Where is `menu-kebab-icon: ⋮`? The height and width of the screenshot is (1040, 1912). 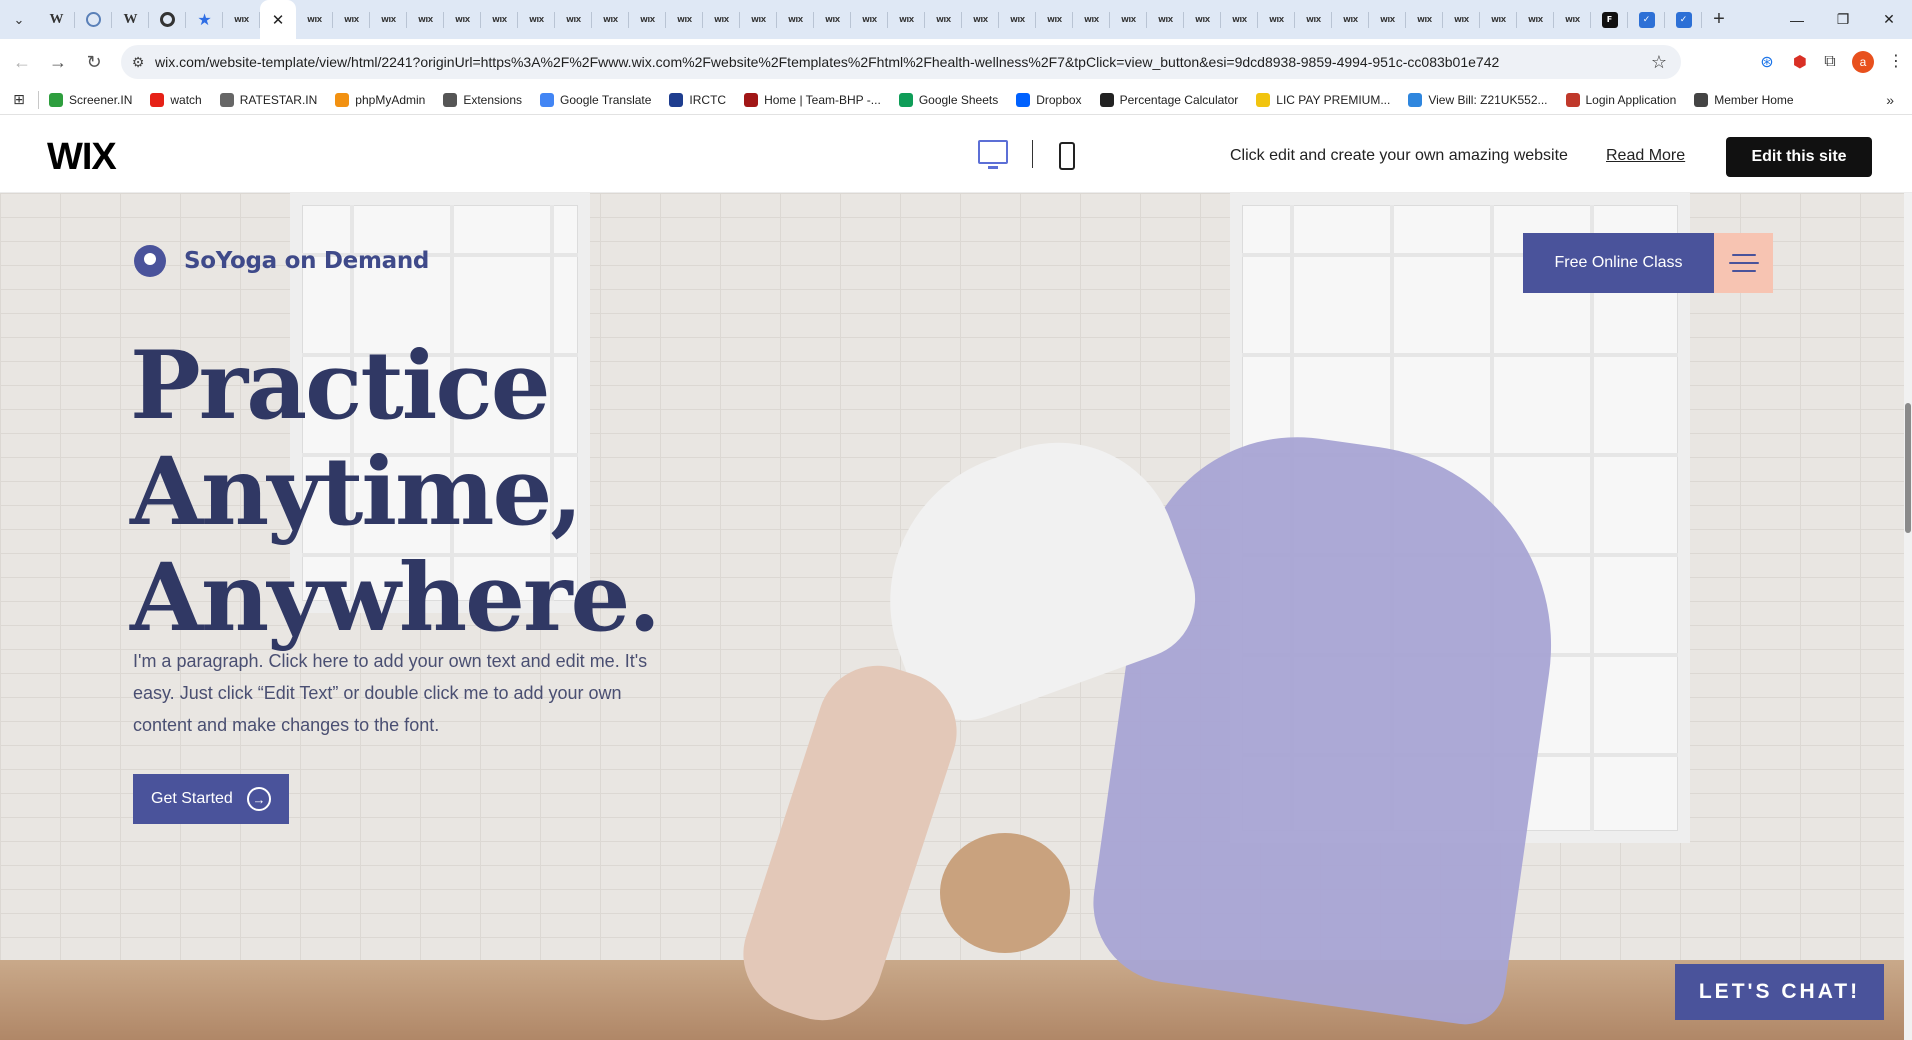 menu-kebab-icon: ⋮ is located at coordinates (1896, 61).